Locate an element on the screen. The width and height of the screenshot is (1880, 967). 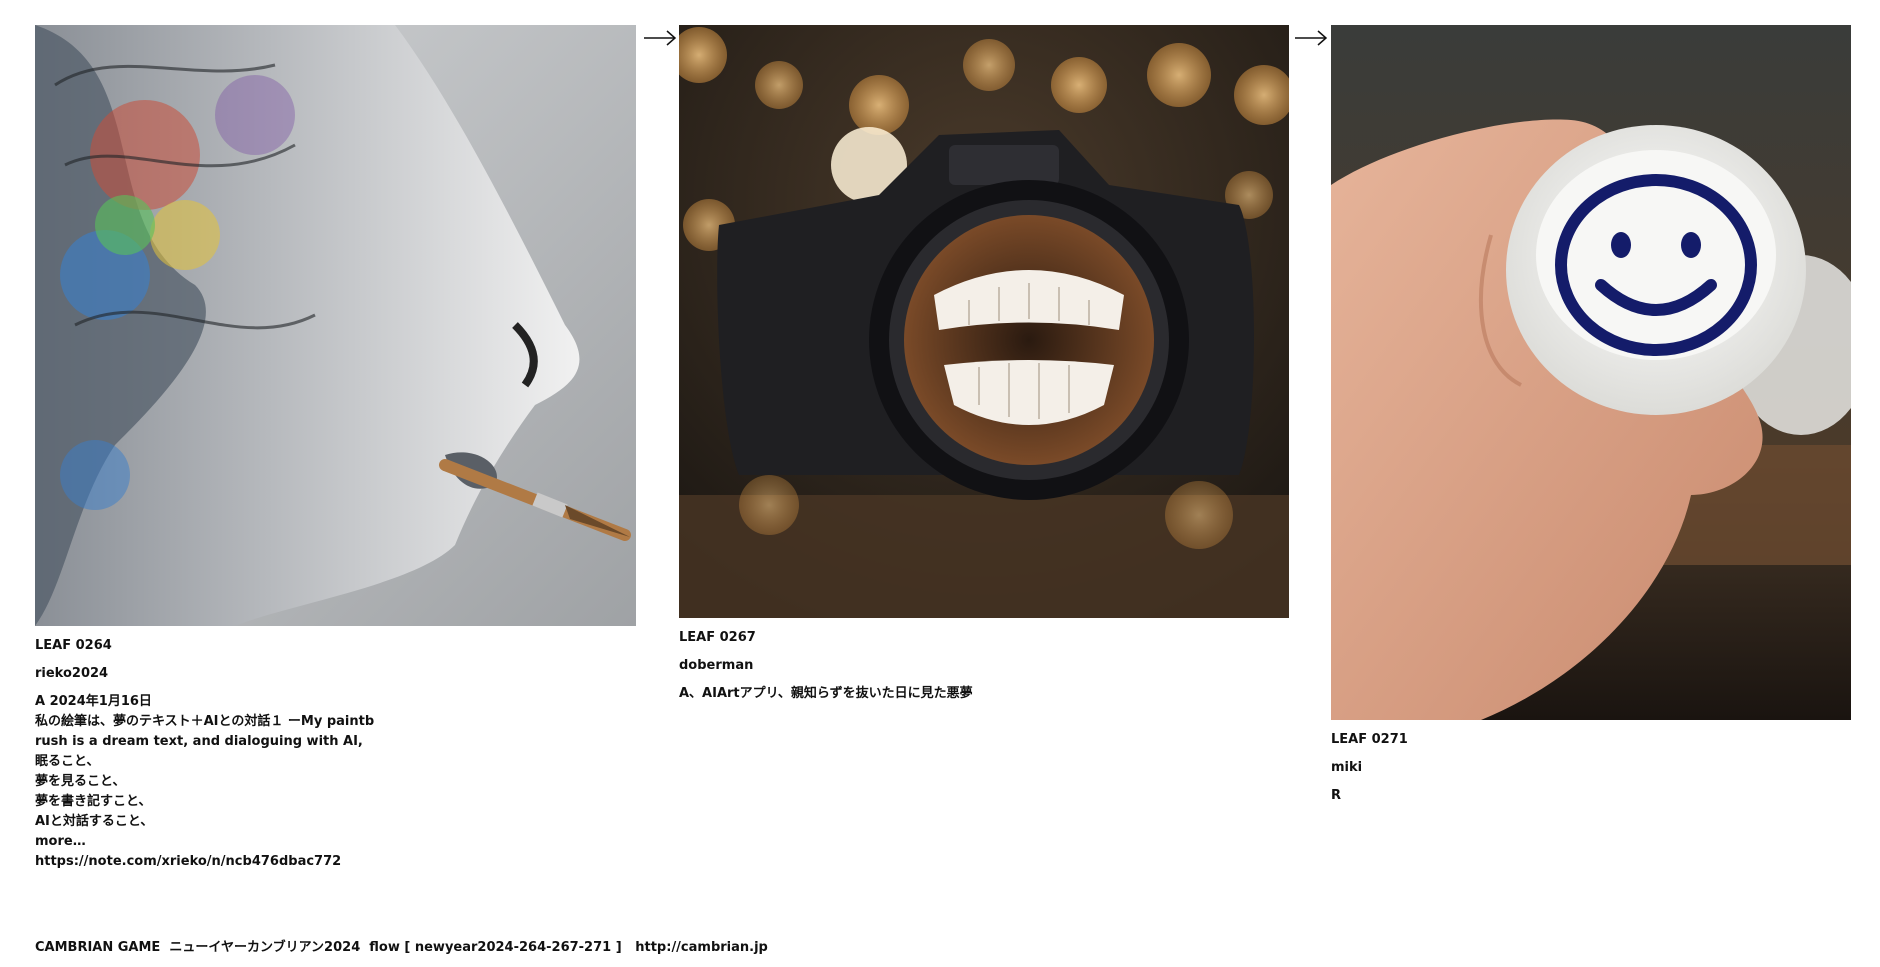
description-line: 眠ること、 is located at coordinates (67, 761).